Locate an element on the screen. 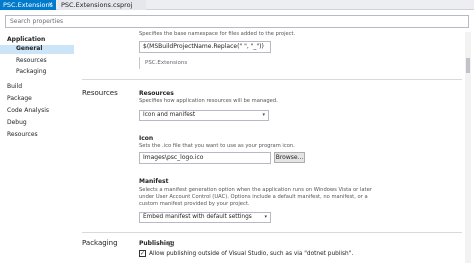 This screenshot has width=474, height=263. manifest-title: Manifest is located at coordinates (154, 181).